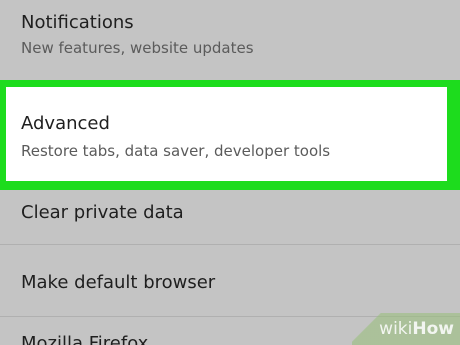  What do you see at coordinates (65, 123) in the screenshot?
I see `settings-item-title: Advanced` at bounding box center [65, 123].